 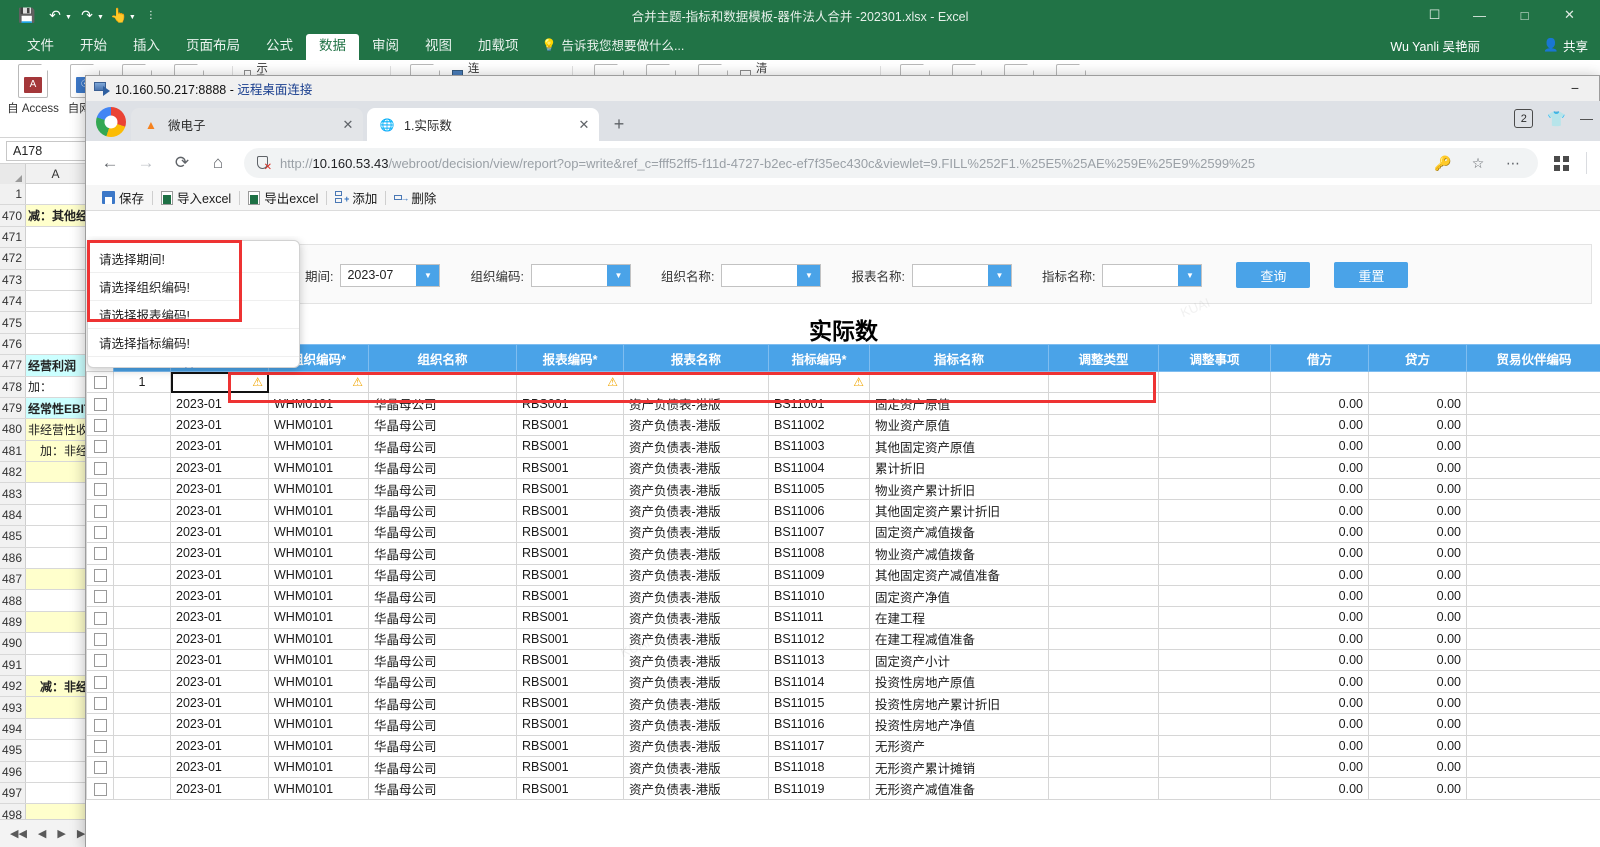 What do you see at coordinates (146, 47) in the screenshot?
I see `tab-insert: 插入` at bounding box center [146, 47].